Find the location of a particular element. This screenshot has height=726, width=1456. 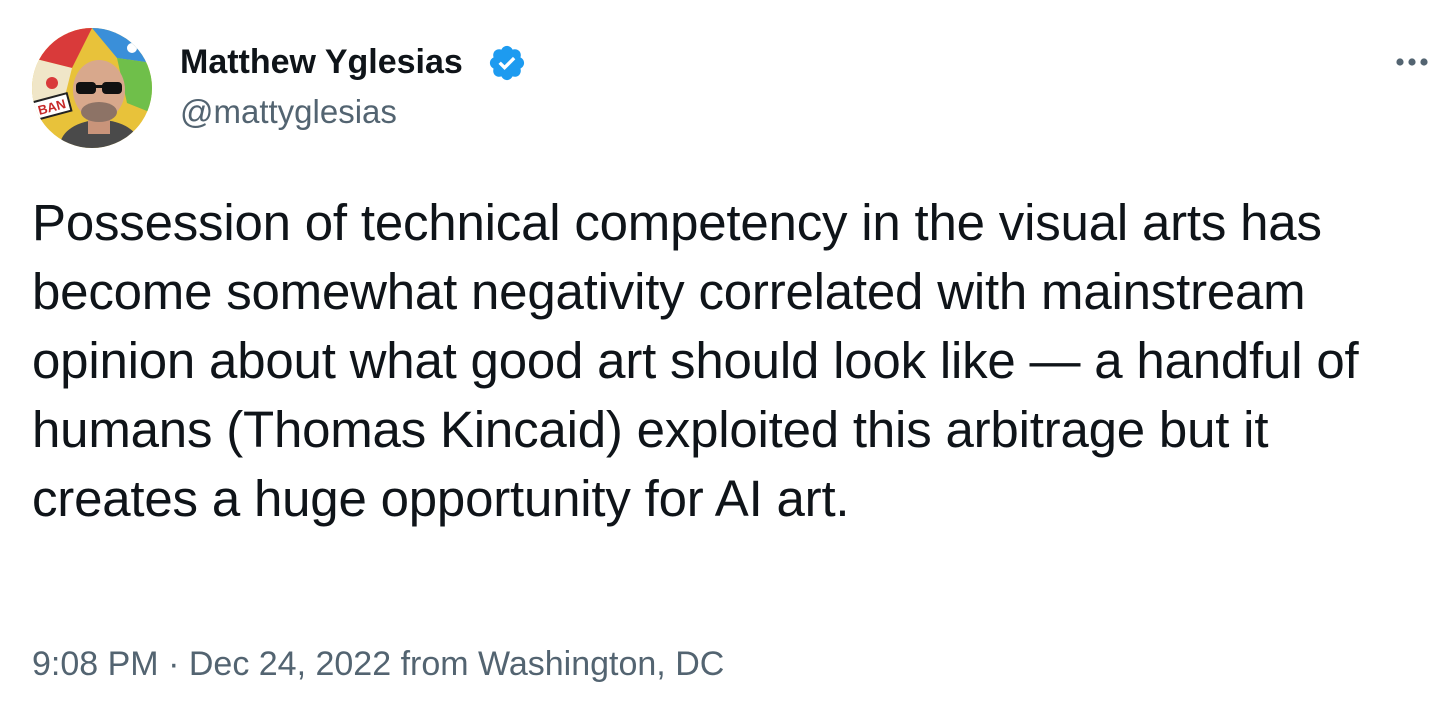

tweet-time: 9:08 PM is located at coordinates (95, 664).